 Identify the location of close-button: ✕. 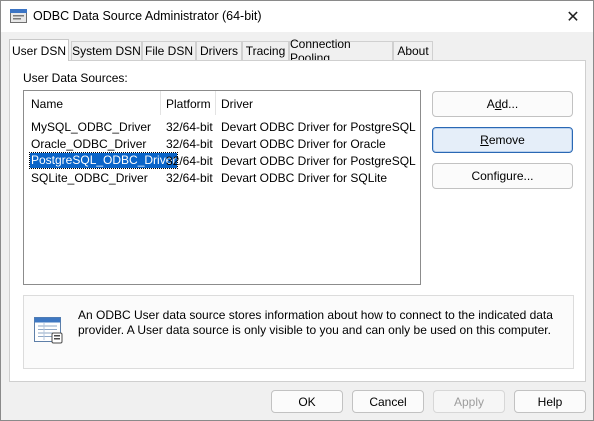
(573, 16).